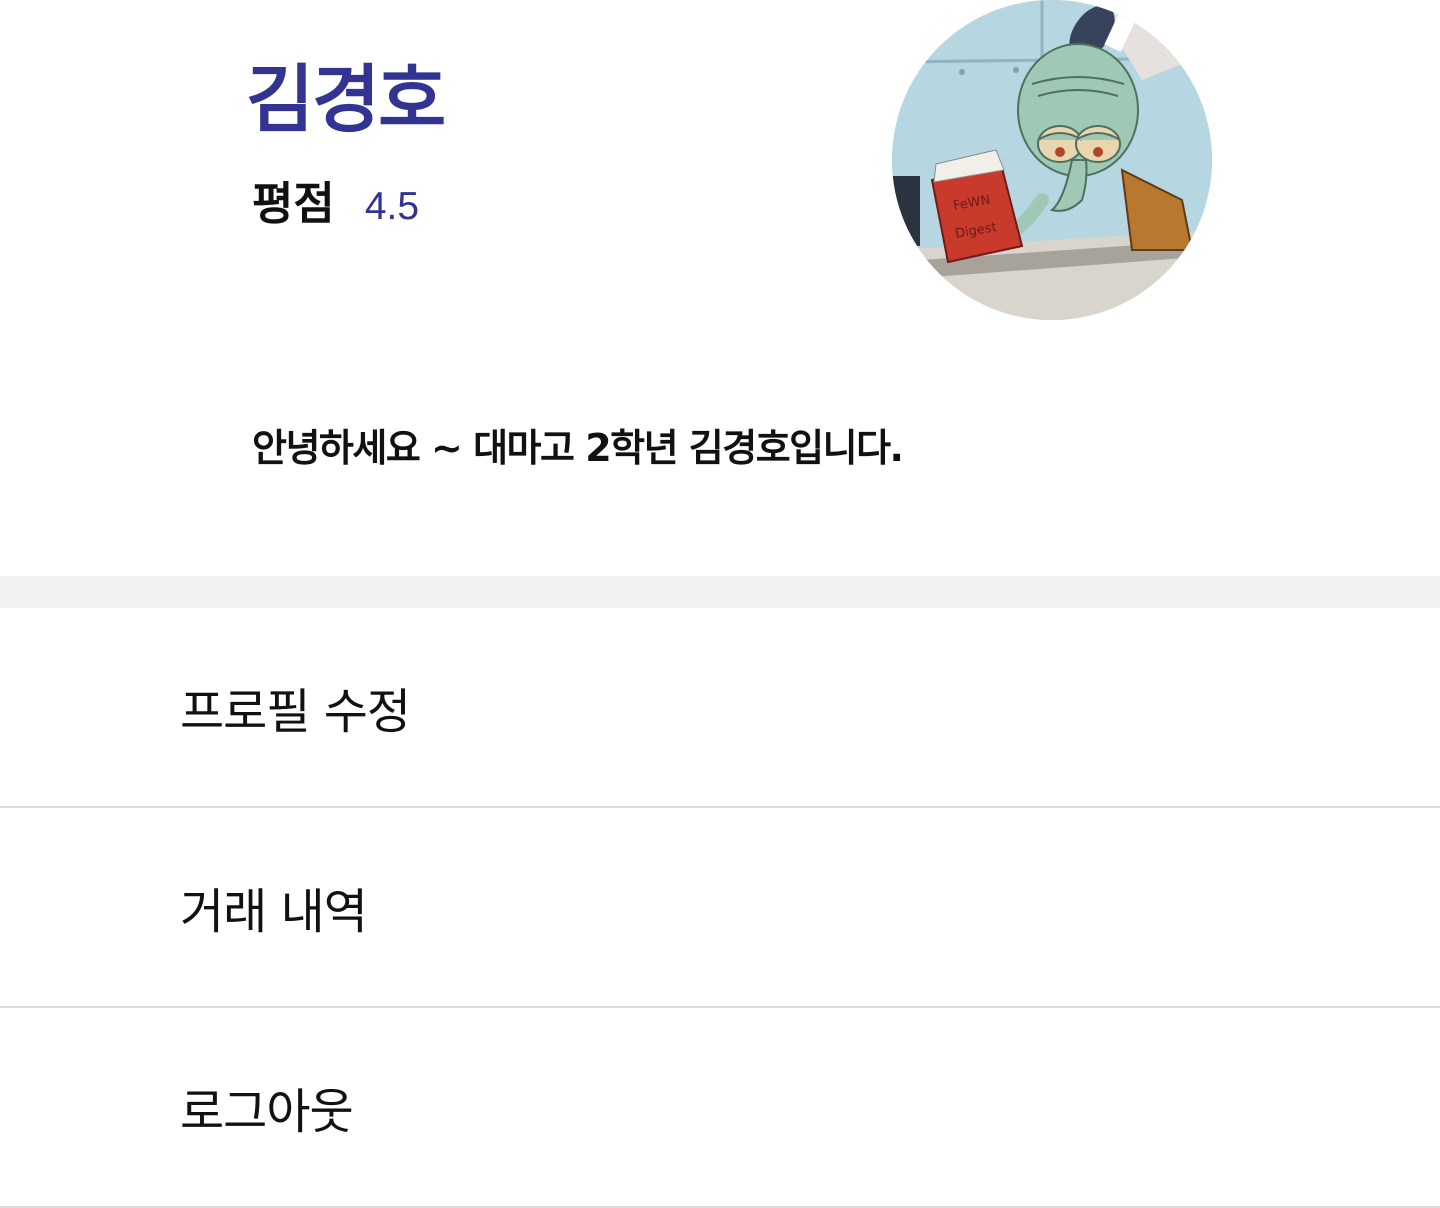  I want to click on section-divider, so click(720, 592).